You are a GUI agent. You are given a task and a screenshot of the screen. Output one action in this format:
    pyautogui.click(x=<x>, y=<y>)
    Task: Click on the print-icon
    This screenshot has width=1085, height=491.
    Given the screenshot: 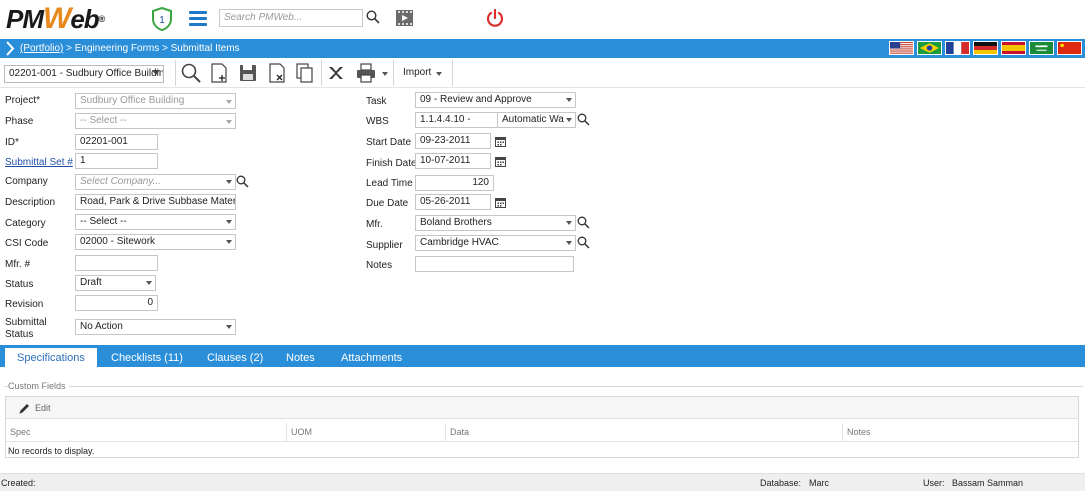 What is the action you would take?
    pyautogui.click(x=366, y=73)
    